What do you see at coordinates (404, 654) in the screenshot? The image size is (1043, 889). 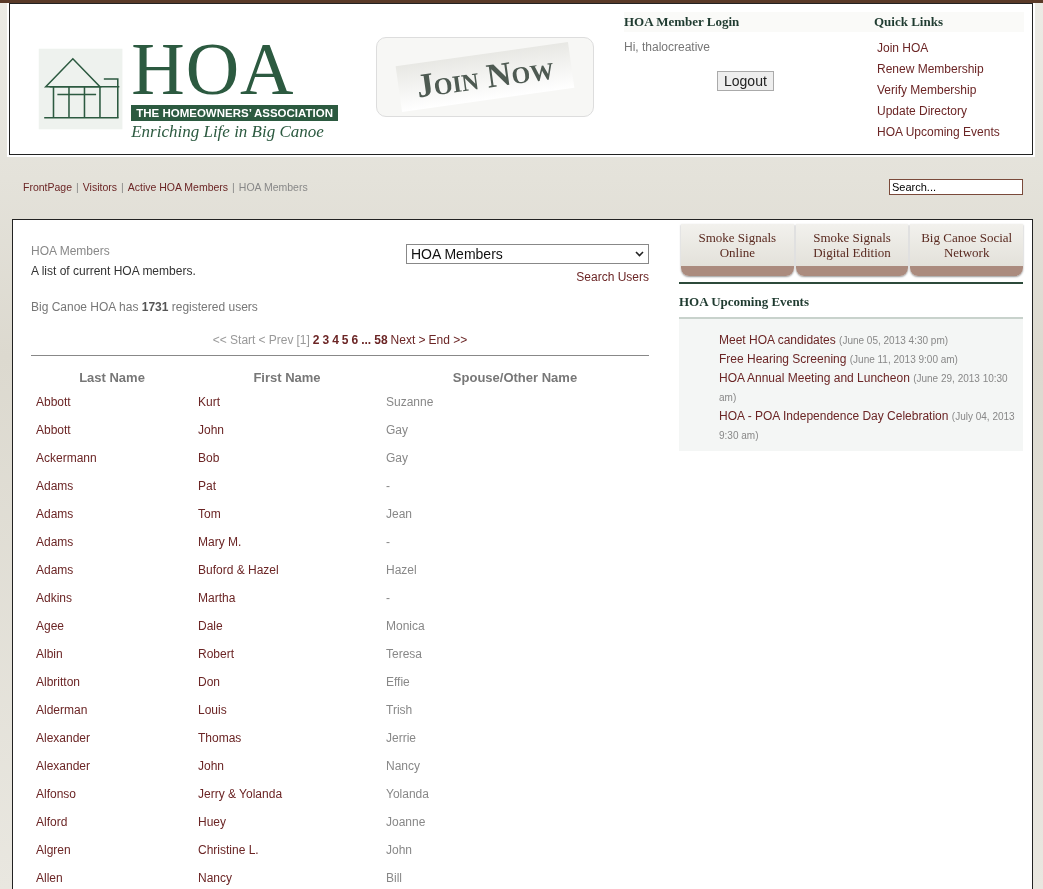 I see `table-cell-text: Teresa` at bounding box center [404, 654].